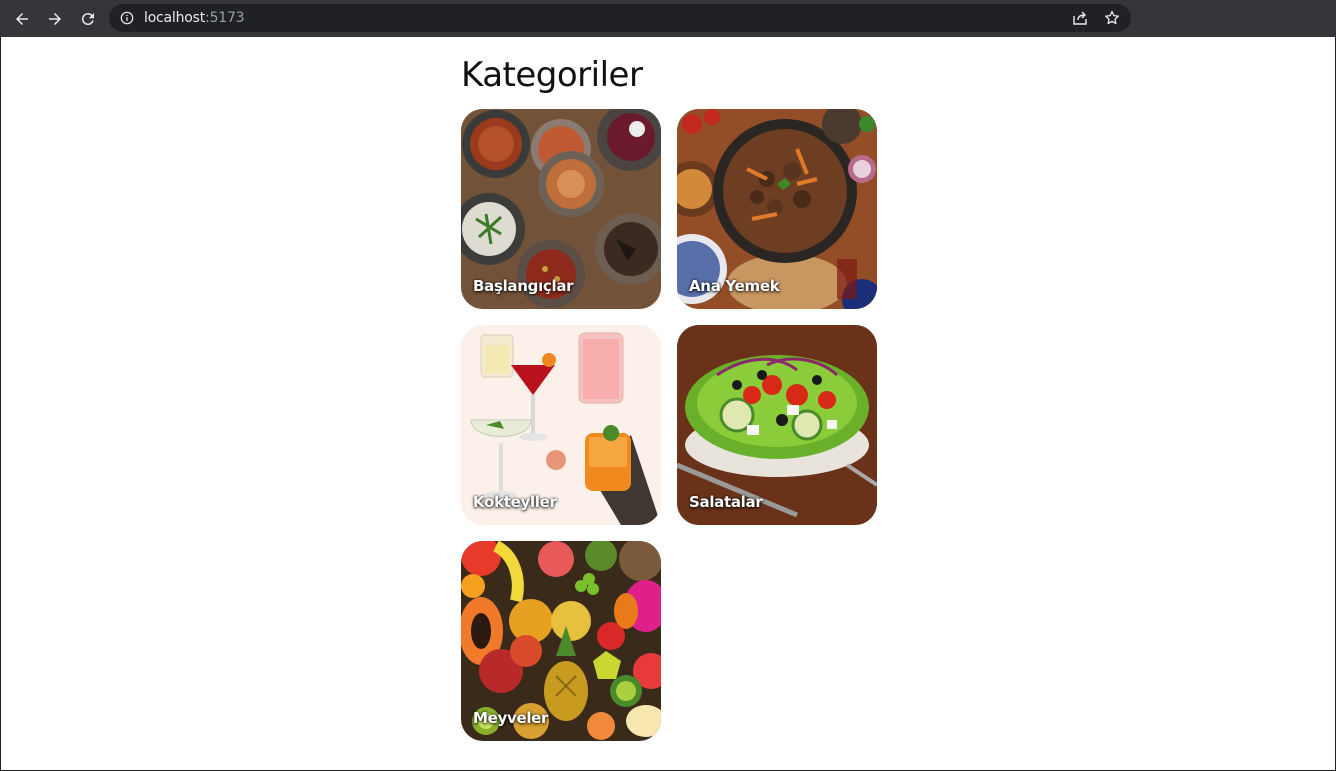  Describe the element at coordinates (127, 18) in the screenshot. I see `info-icon` at that location.